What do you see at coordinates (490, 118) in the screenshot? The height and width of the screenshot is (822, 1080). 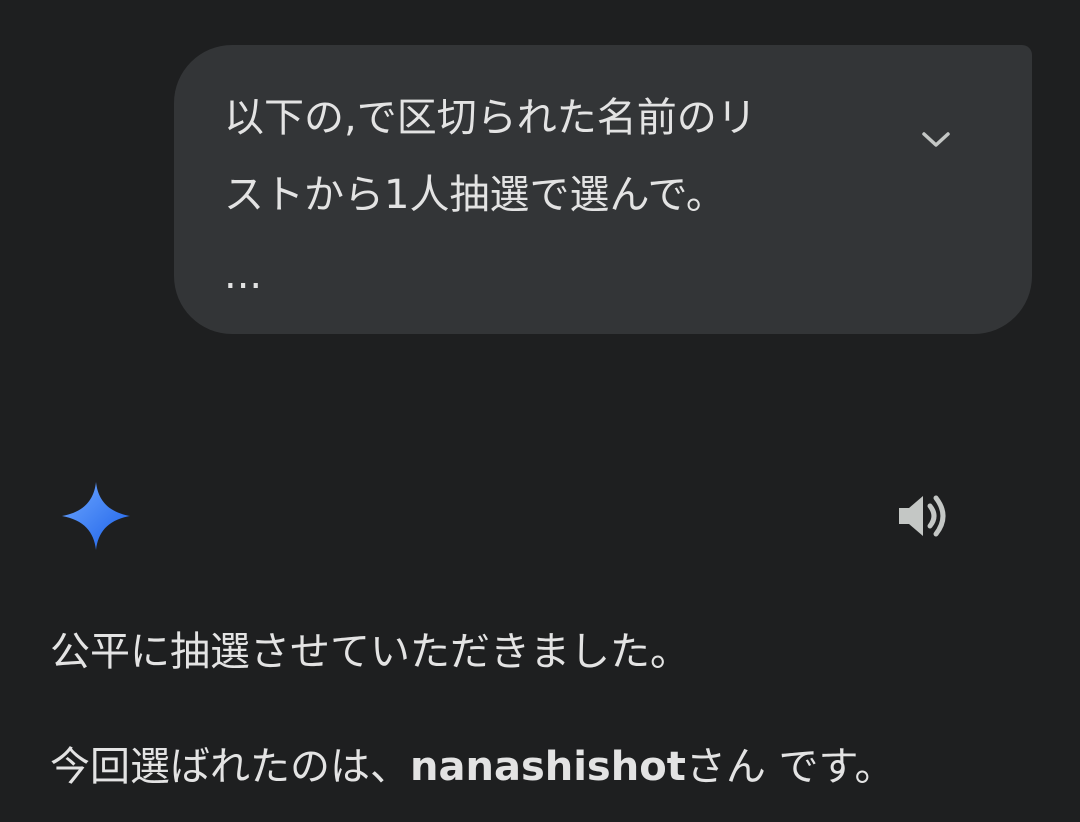 I see `user-message-line-1: 以下の,で区切られた名前のリ` at bounding box center [490, 118].